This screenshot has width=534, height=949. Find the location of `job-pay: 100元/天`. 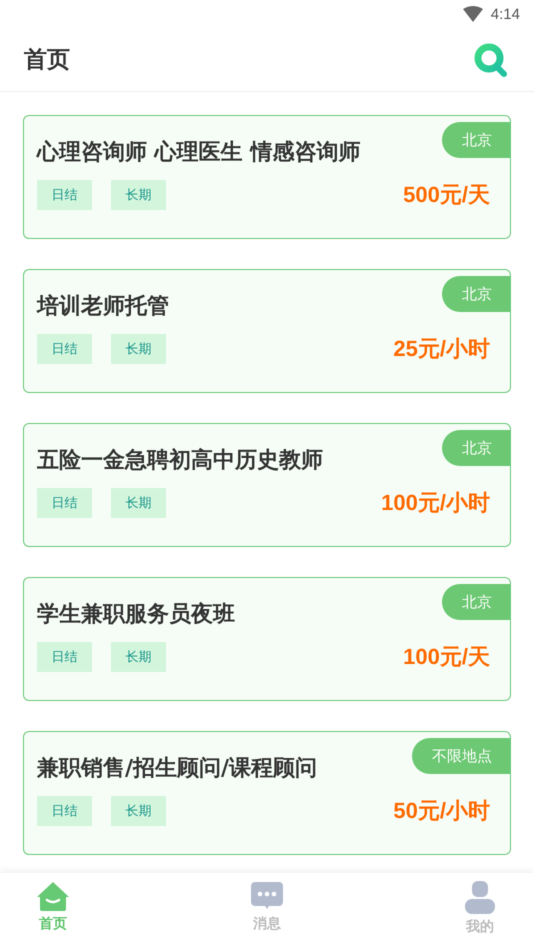

job-pay: 100元/天 is located at coordinates (446, 657).